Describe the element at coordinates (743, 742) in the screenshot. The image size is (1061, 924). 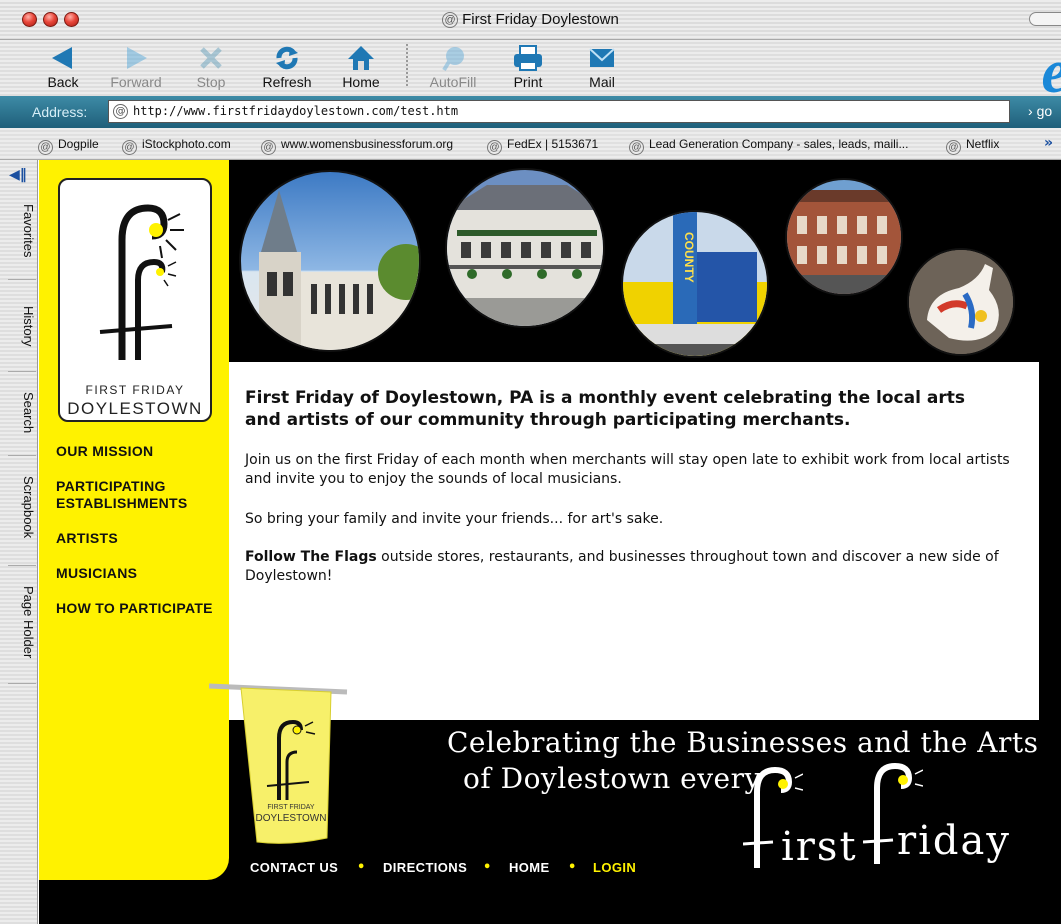
I see `banner-line-1: Celebrating the Businesses and the Arts` at that location.